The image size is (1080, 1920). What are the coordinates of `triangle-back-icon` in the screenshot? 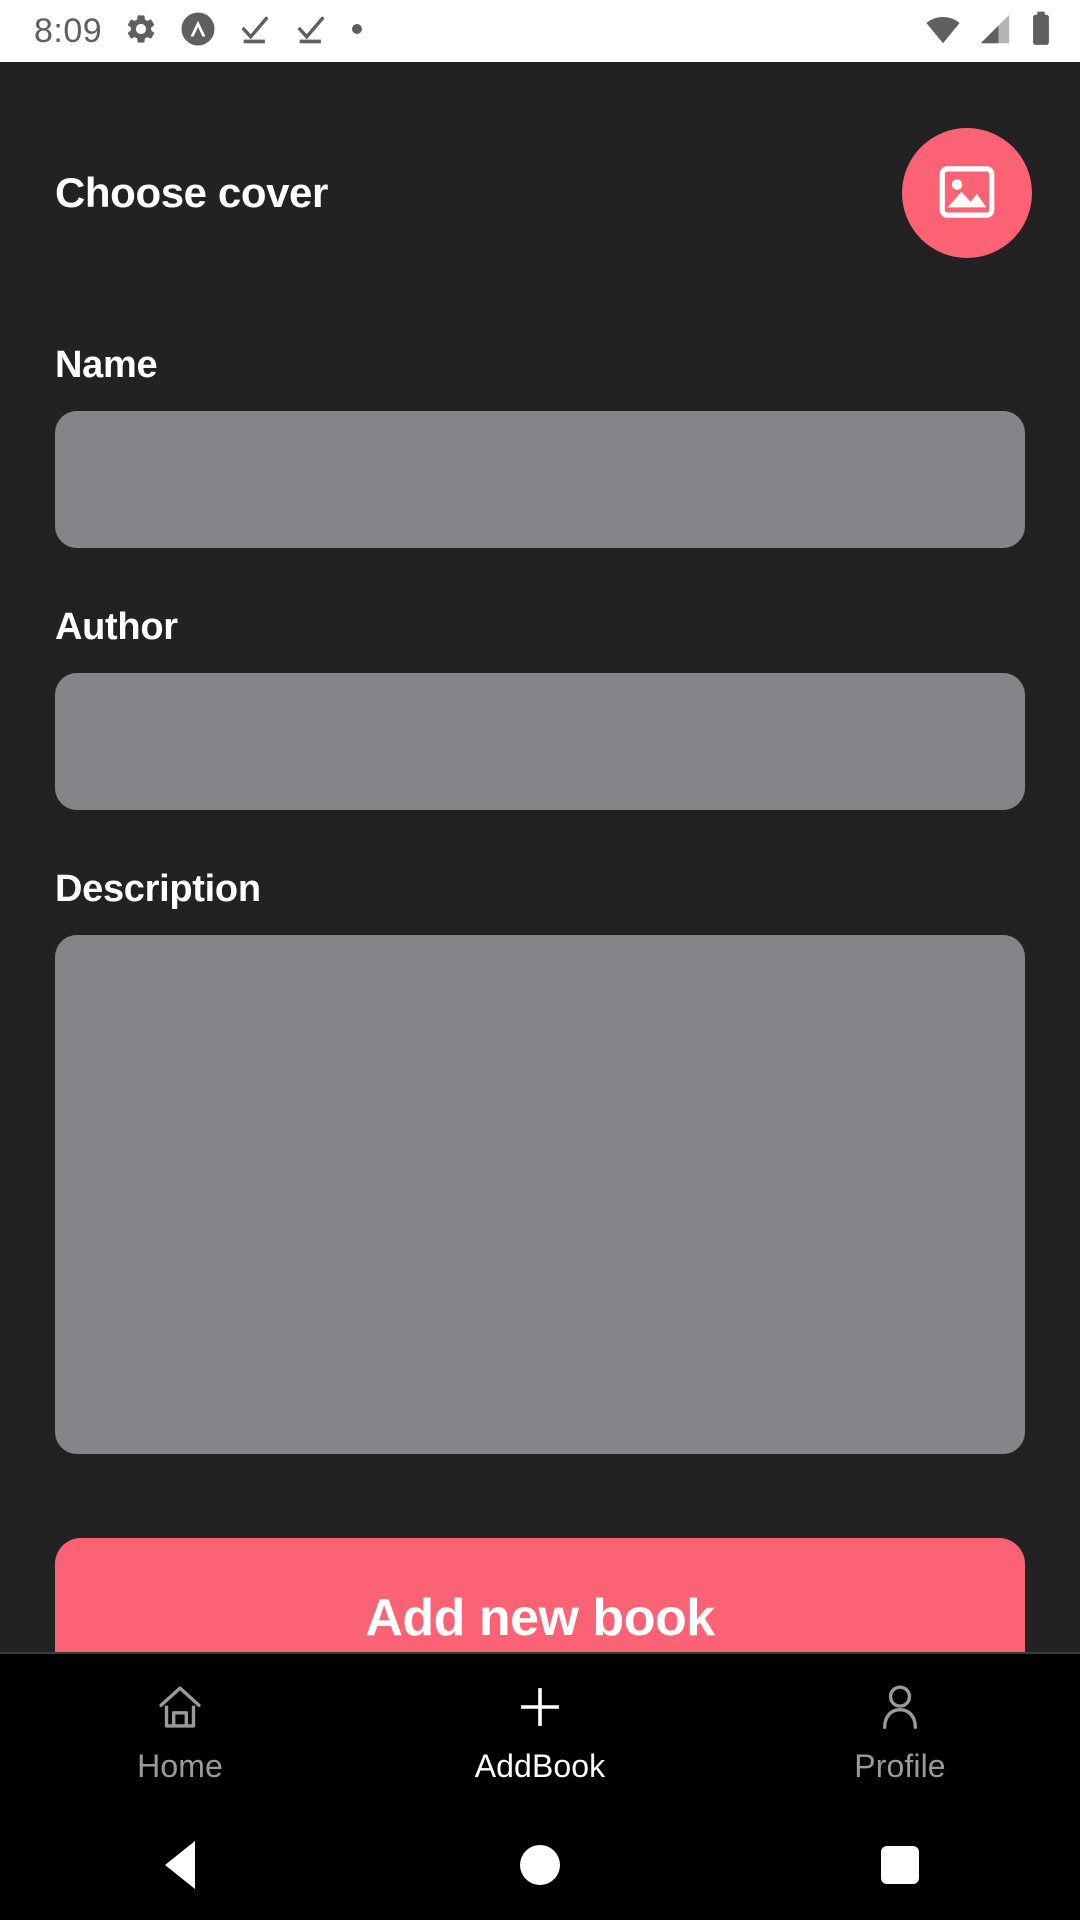 It's located at (180, 1865).